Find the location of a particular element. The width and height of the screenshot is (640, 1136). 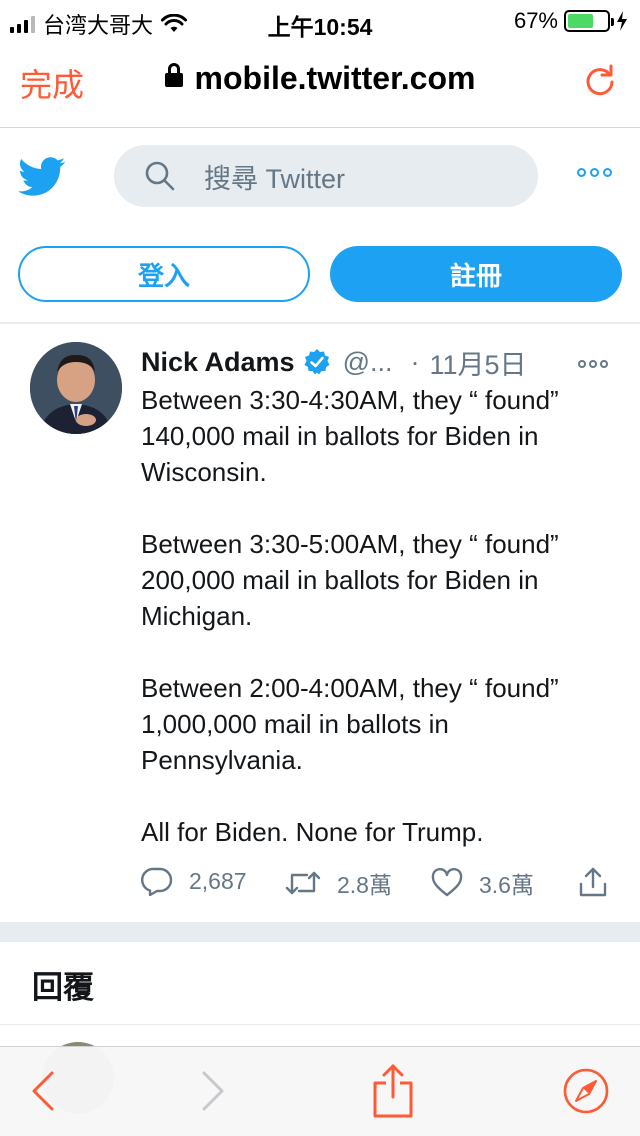

login-button: 登入 is located at coordinates (164, 274).